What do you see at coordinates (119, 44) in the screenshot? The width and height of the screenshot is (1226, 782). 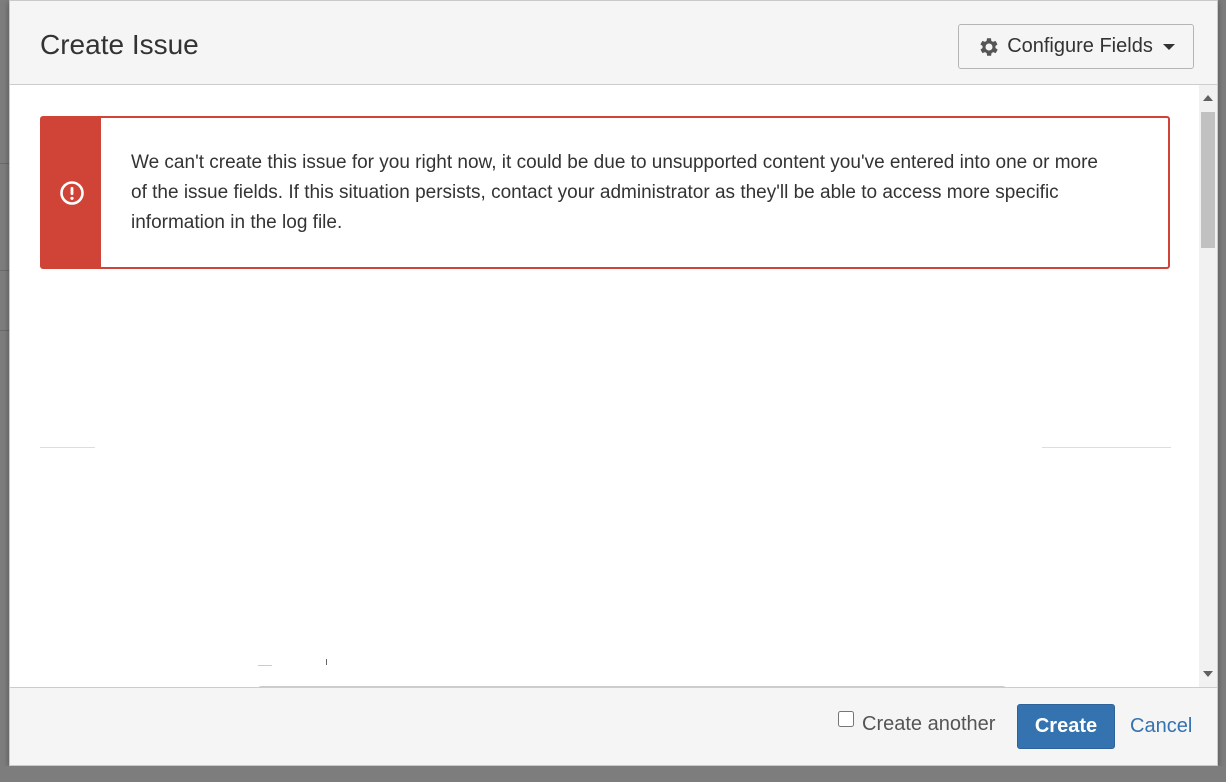 I see `dialog-title: Create Issue` at bounding box center [119, 44].